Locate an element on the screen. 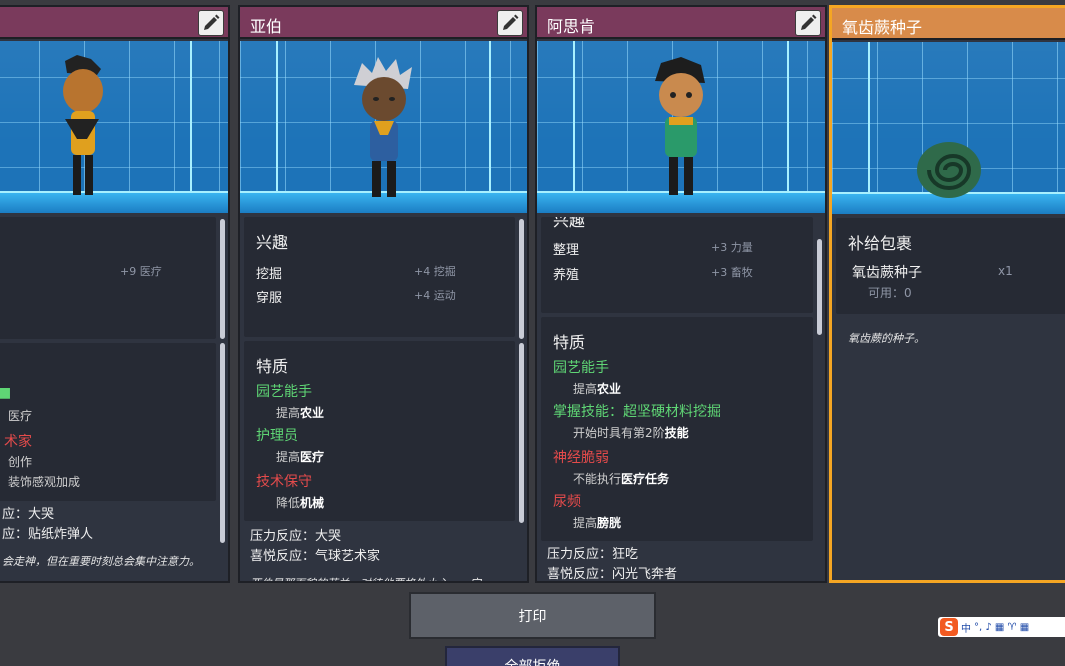 This screenshot has height=666, width=1065. interest-label: 整理 is located at coordinates (566, 250).